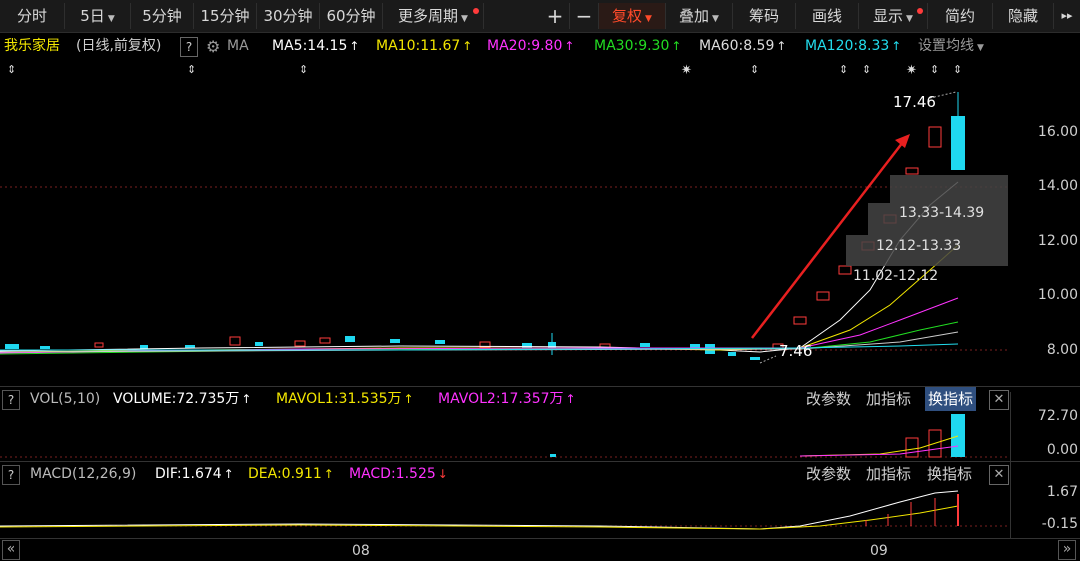 The image size is (1080, 561). I want to click on macd-indicator-name: MACD(12,26,9), so click(83, 474).